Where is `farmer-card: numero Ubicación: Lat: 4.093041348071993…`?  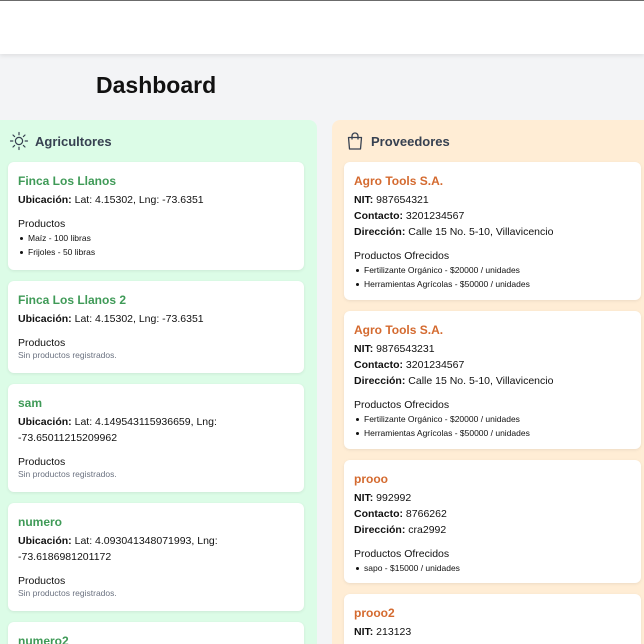
farmer-card: numero Ubicación: Lat: 4.093041348071993… is located at coordinates (156, 557).